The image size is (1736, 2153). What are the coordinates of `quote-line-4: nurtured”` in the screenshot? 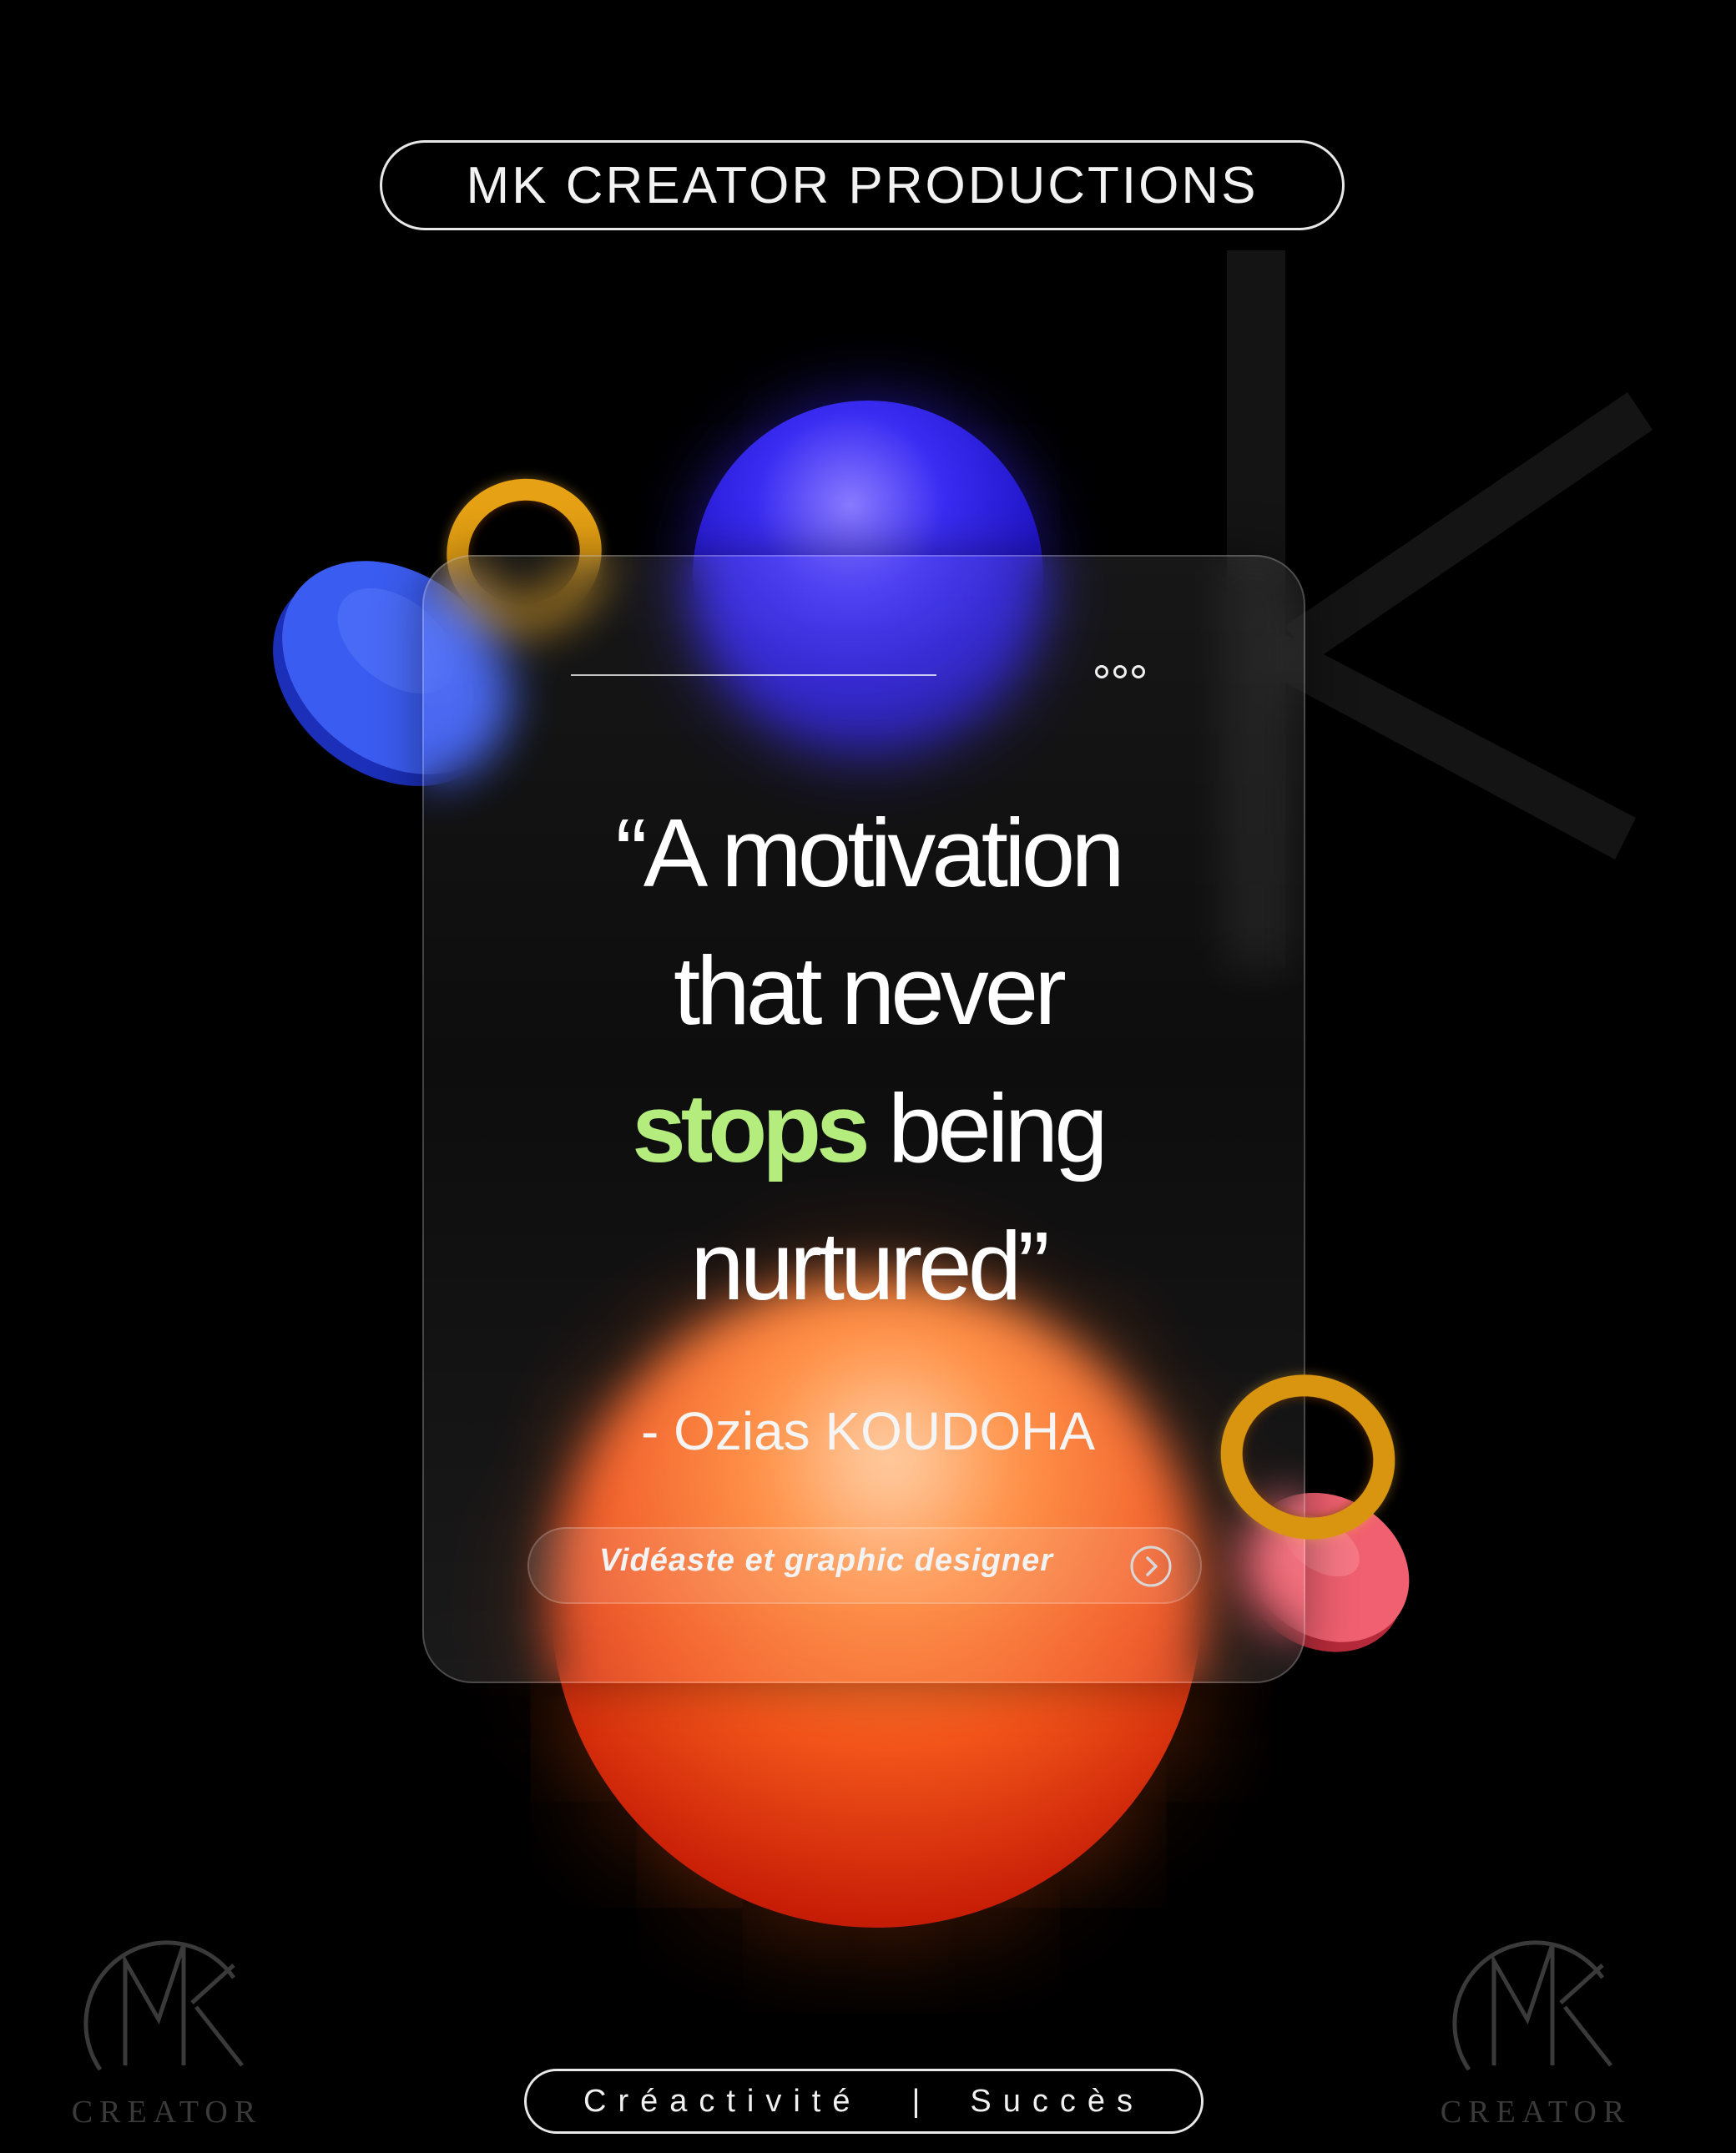 It's located at (870, 1266).